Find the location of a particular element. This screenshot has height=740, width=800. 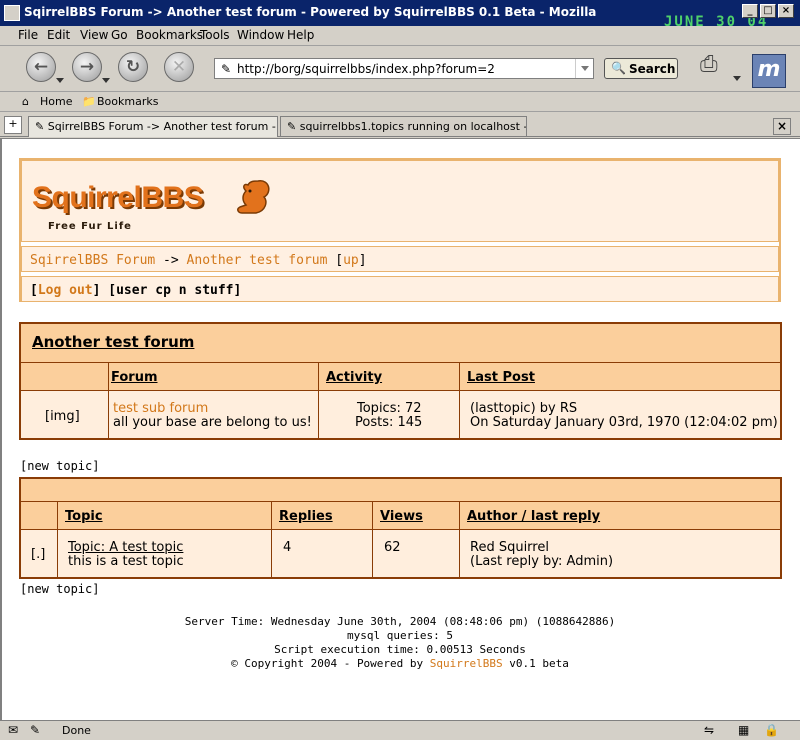

menu-view: View is located at coordinates (94, 35).